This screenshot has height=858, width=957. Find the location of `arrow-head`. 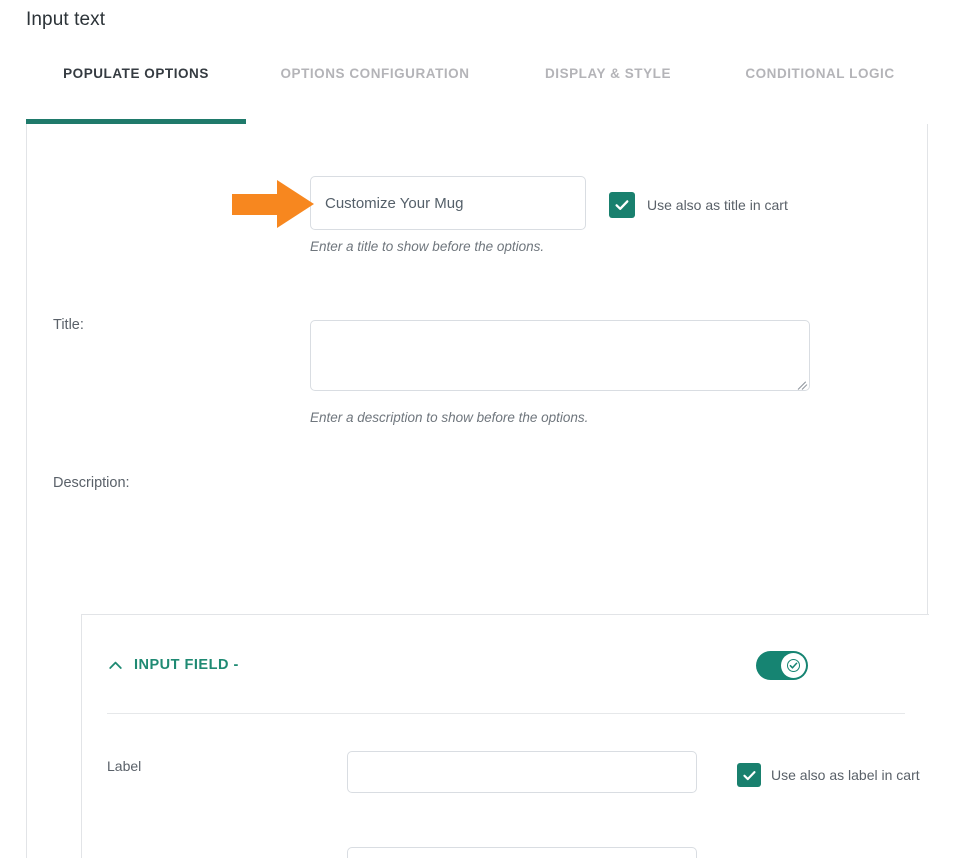

arrow-head is located at coordinates (295, 204).